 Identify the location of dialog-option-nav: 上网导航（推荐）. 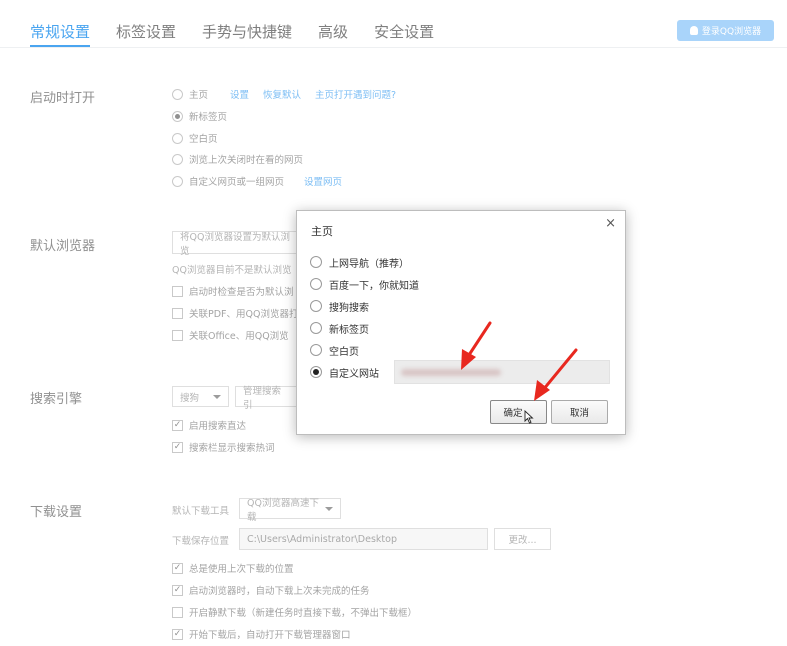
(359, 262).